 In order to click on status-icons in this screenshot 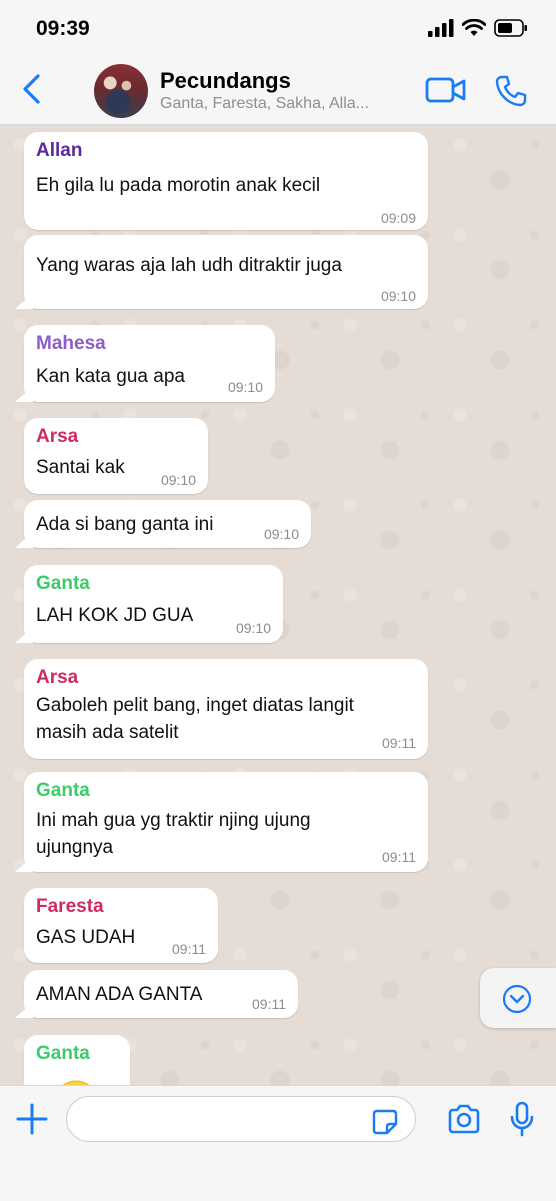, I will do `click(478, 28)`.